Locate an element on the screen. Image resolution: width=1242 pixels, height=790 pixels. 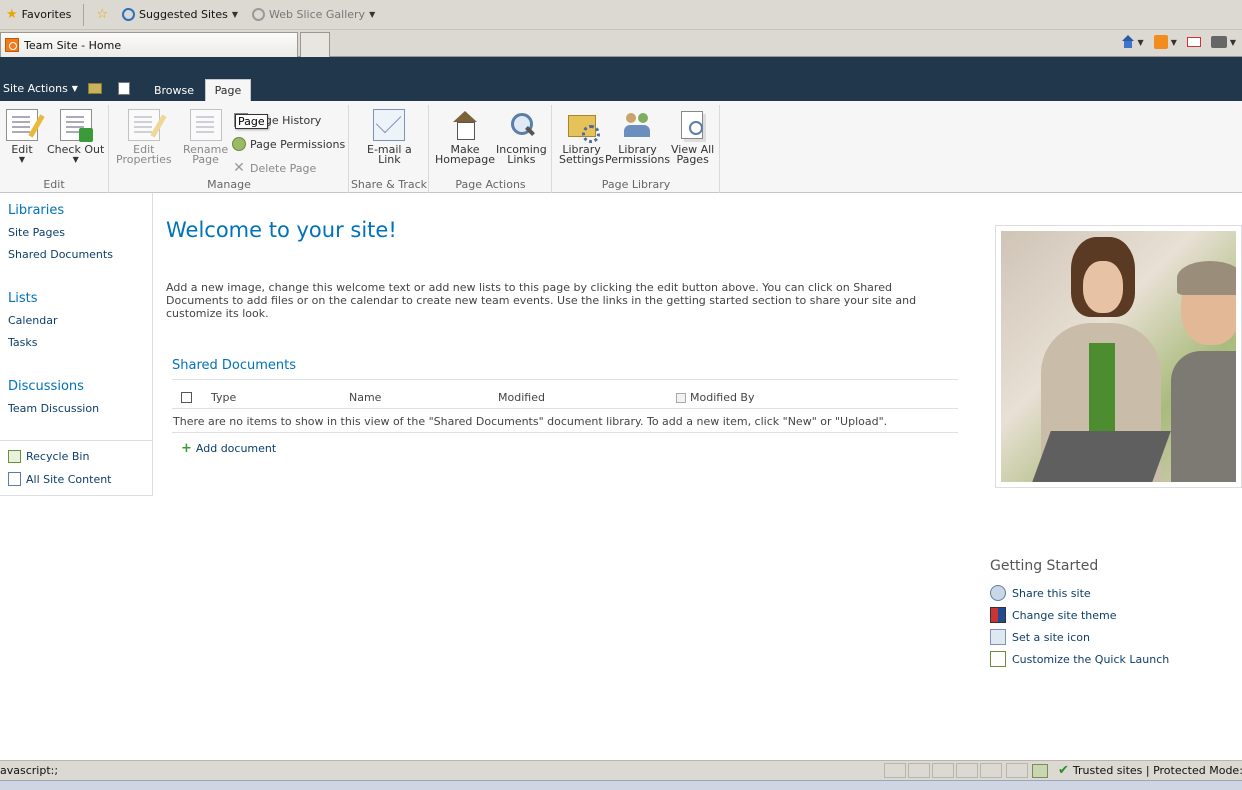
favorites-button: ★ Favorites is located at coordinates (38, 15).